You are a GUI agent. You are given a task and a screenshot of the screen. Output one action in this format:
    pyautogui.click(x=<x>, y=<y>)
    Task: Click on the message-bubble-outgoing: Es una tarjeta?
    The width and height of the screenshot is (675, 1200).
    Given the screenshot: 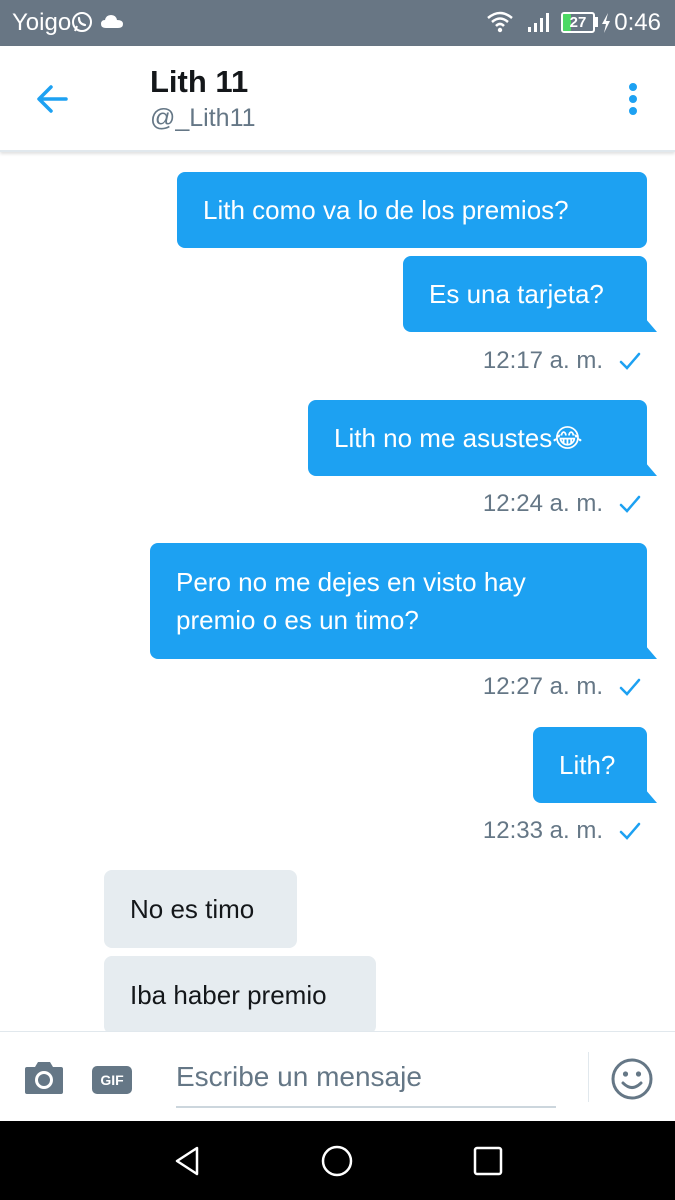 What is the action you would take?
    pyautogui.click(x=530, y=294)
    